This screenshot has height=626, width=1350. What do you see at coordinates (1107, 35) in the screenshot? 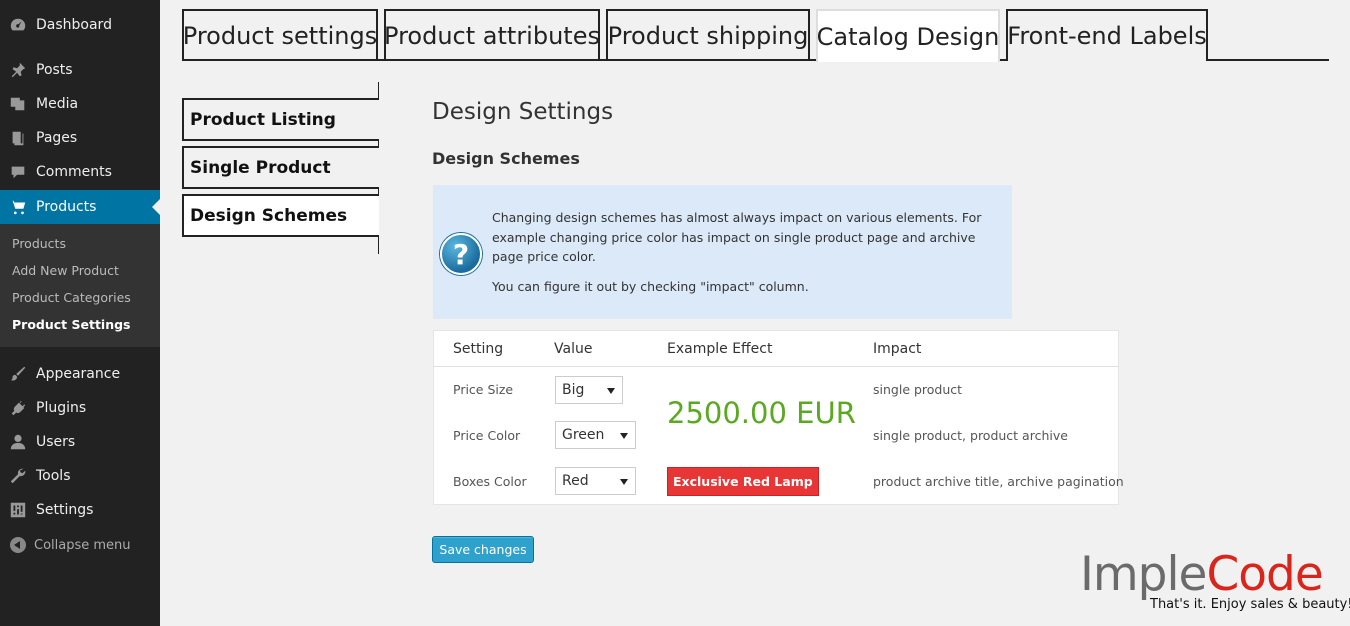
I see `tab-front-end-labels: Front-end Labels` at bounding box center [1107, 35].